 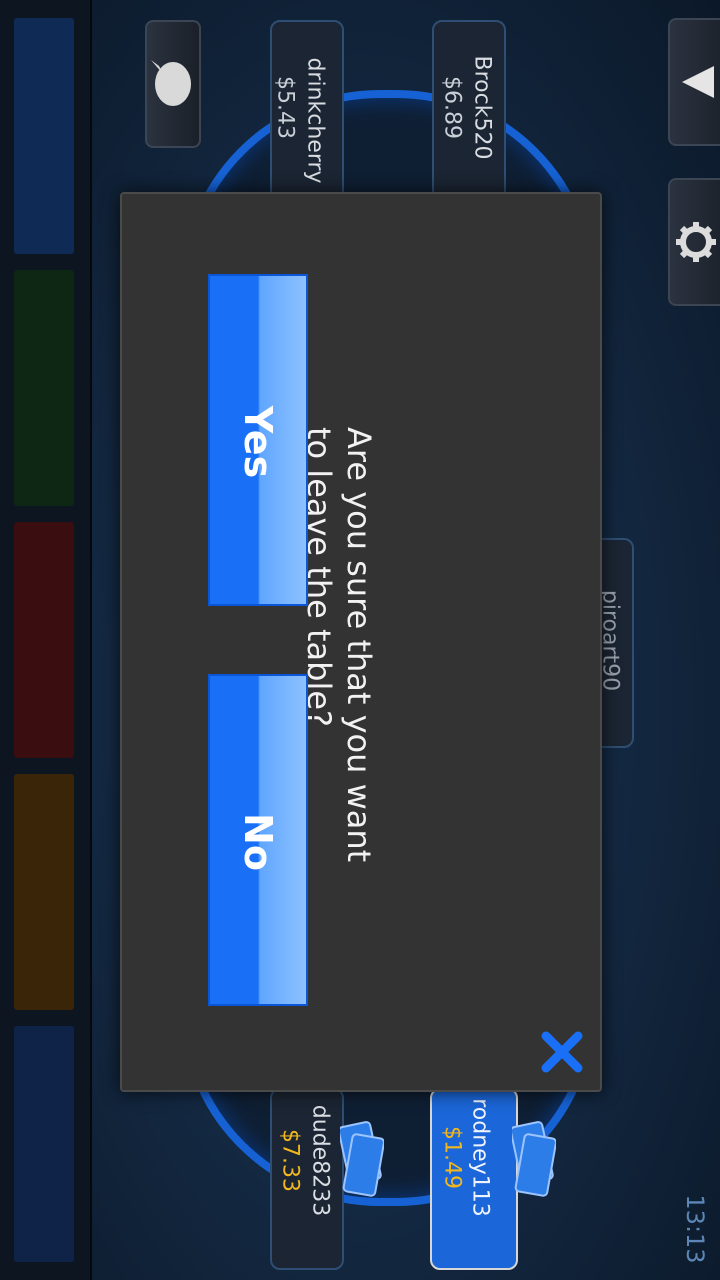 What do you see at coordinates (695, 1229) in the screenshot?
I see `clock: 13:13` at bounding box center [695, 1229].